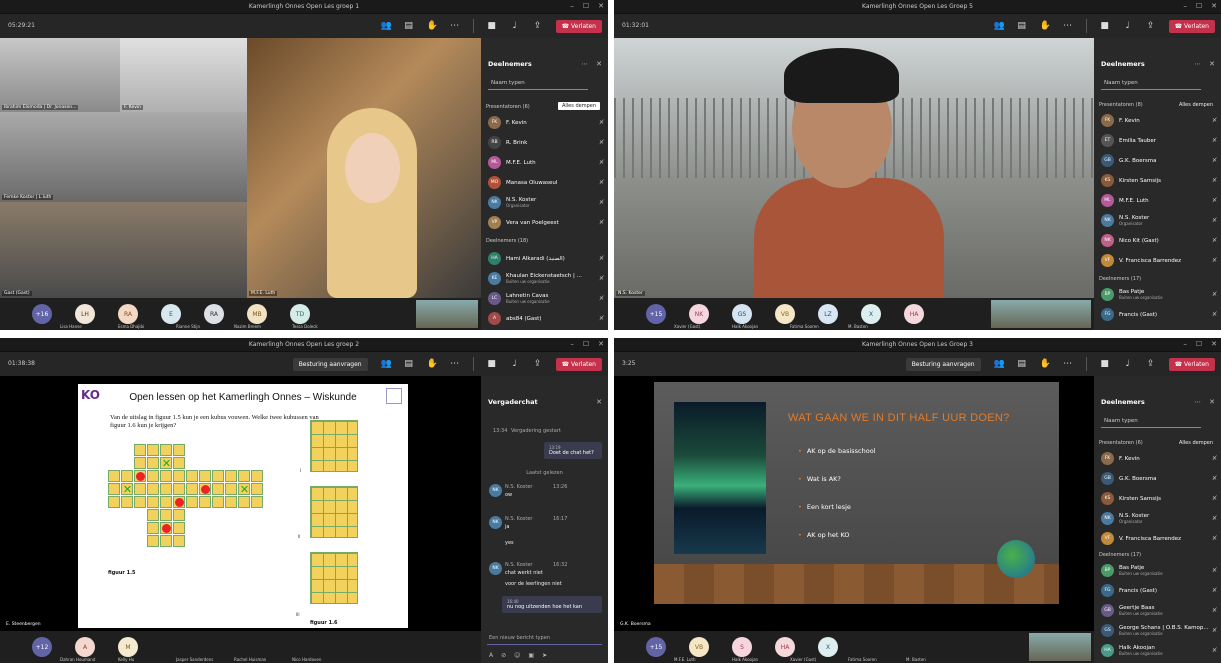 Image resolution: width=1221 pixels, height=663 pixels. I want to click on participant-avatar: E, so click(171, 314).